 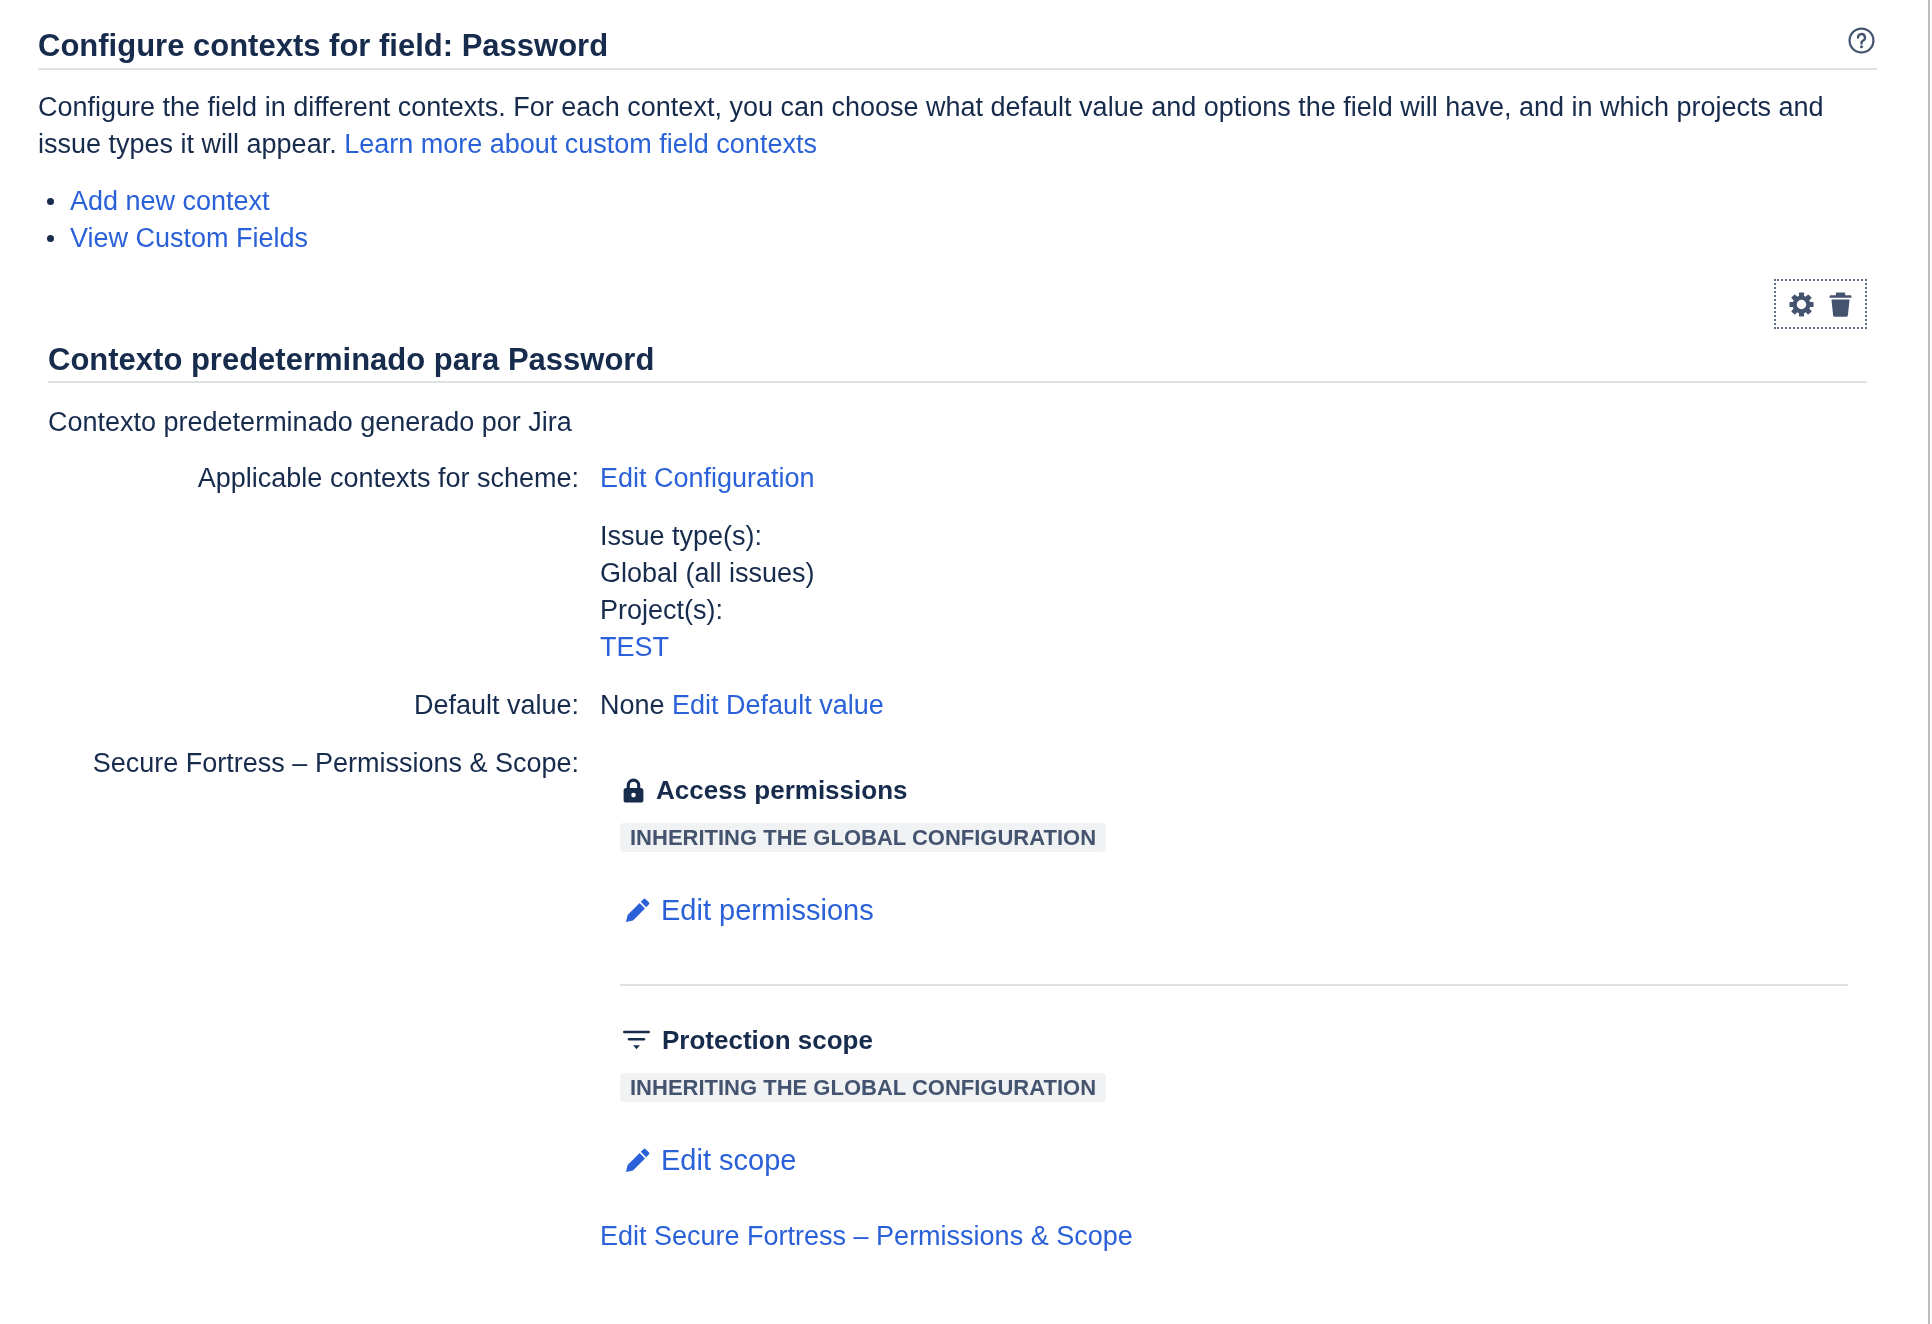 What do you see at coordinates (636, 1040) in the screenshot?
I see `filter-icon` at bounding box center [636, 1040].